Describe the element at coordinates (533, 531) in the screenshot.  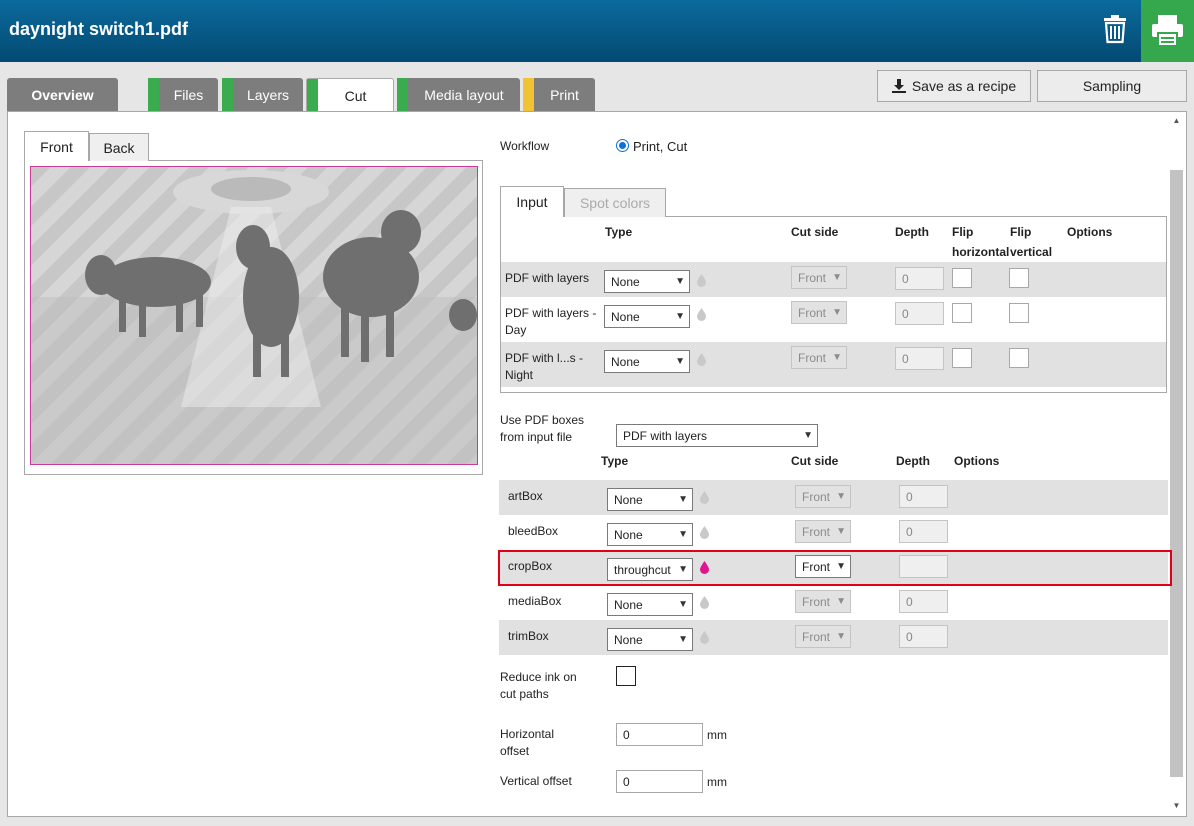
I see `box-name: bleedBox` at that location.